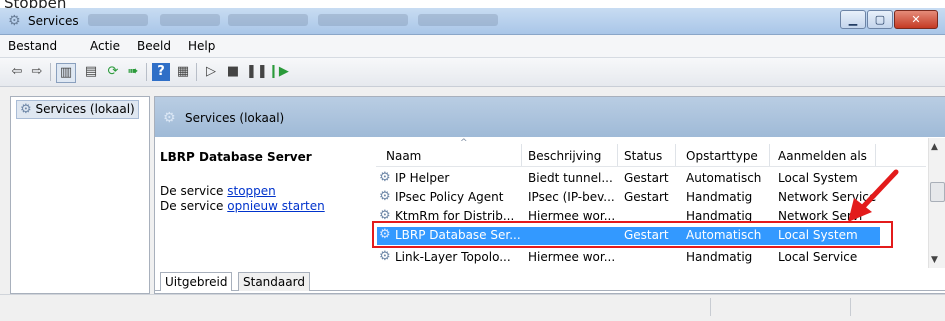 This screenshot has width=945, height=321. I want to click on menu-beeld: Beeld, so click(154, 46).